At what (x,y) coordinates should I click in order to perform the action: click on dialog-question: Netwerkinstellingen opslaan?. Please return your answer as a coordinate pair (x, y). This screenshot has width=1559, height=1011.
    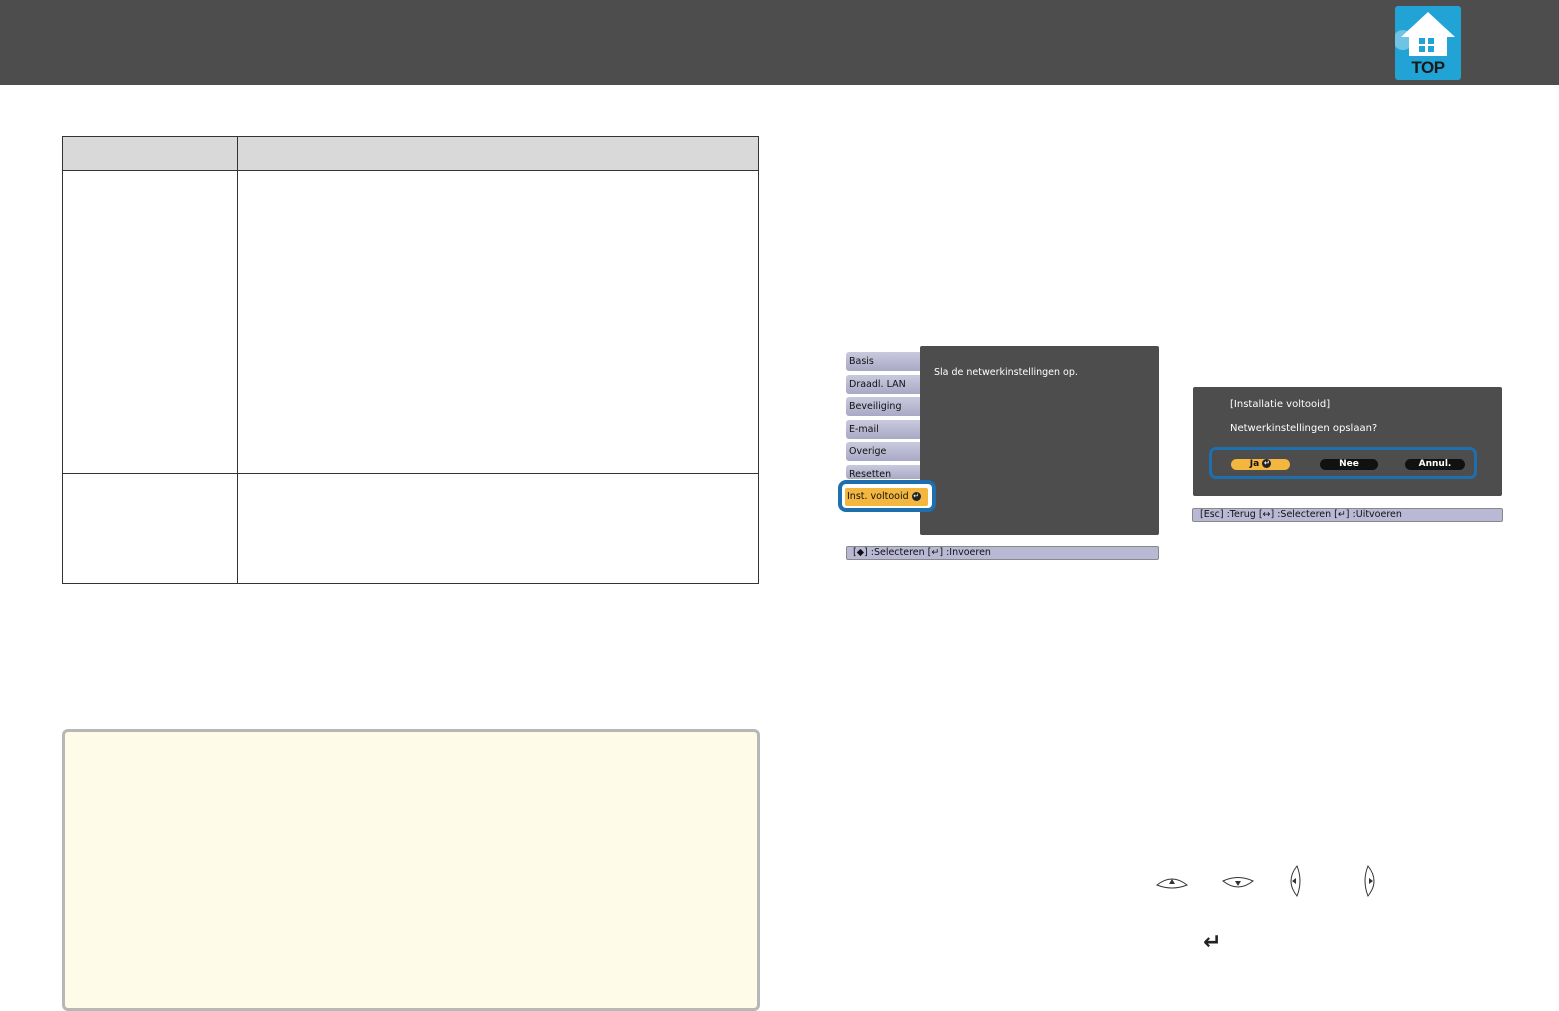
    Looking at the image, I should click on (1304, 428).